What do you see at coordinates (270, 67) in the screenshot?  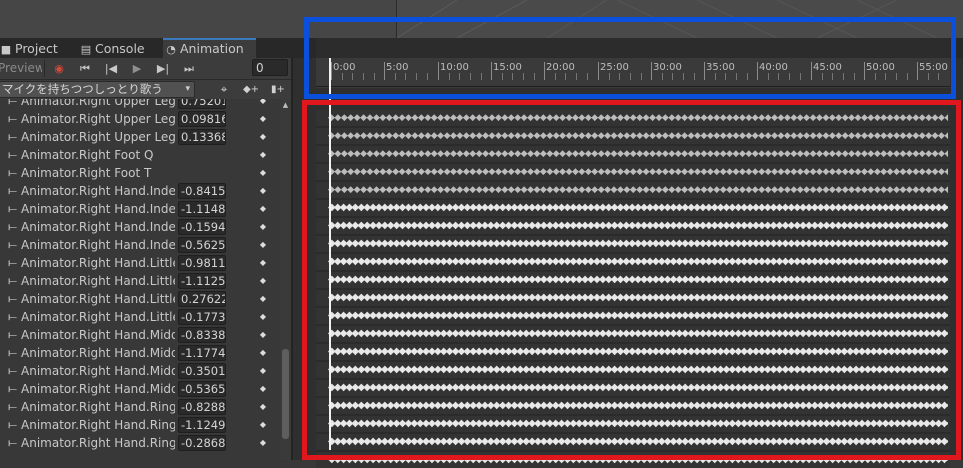 I see `frame-field: 0` at bounding box center [270, 67].